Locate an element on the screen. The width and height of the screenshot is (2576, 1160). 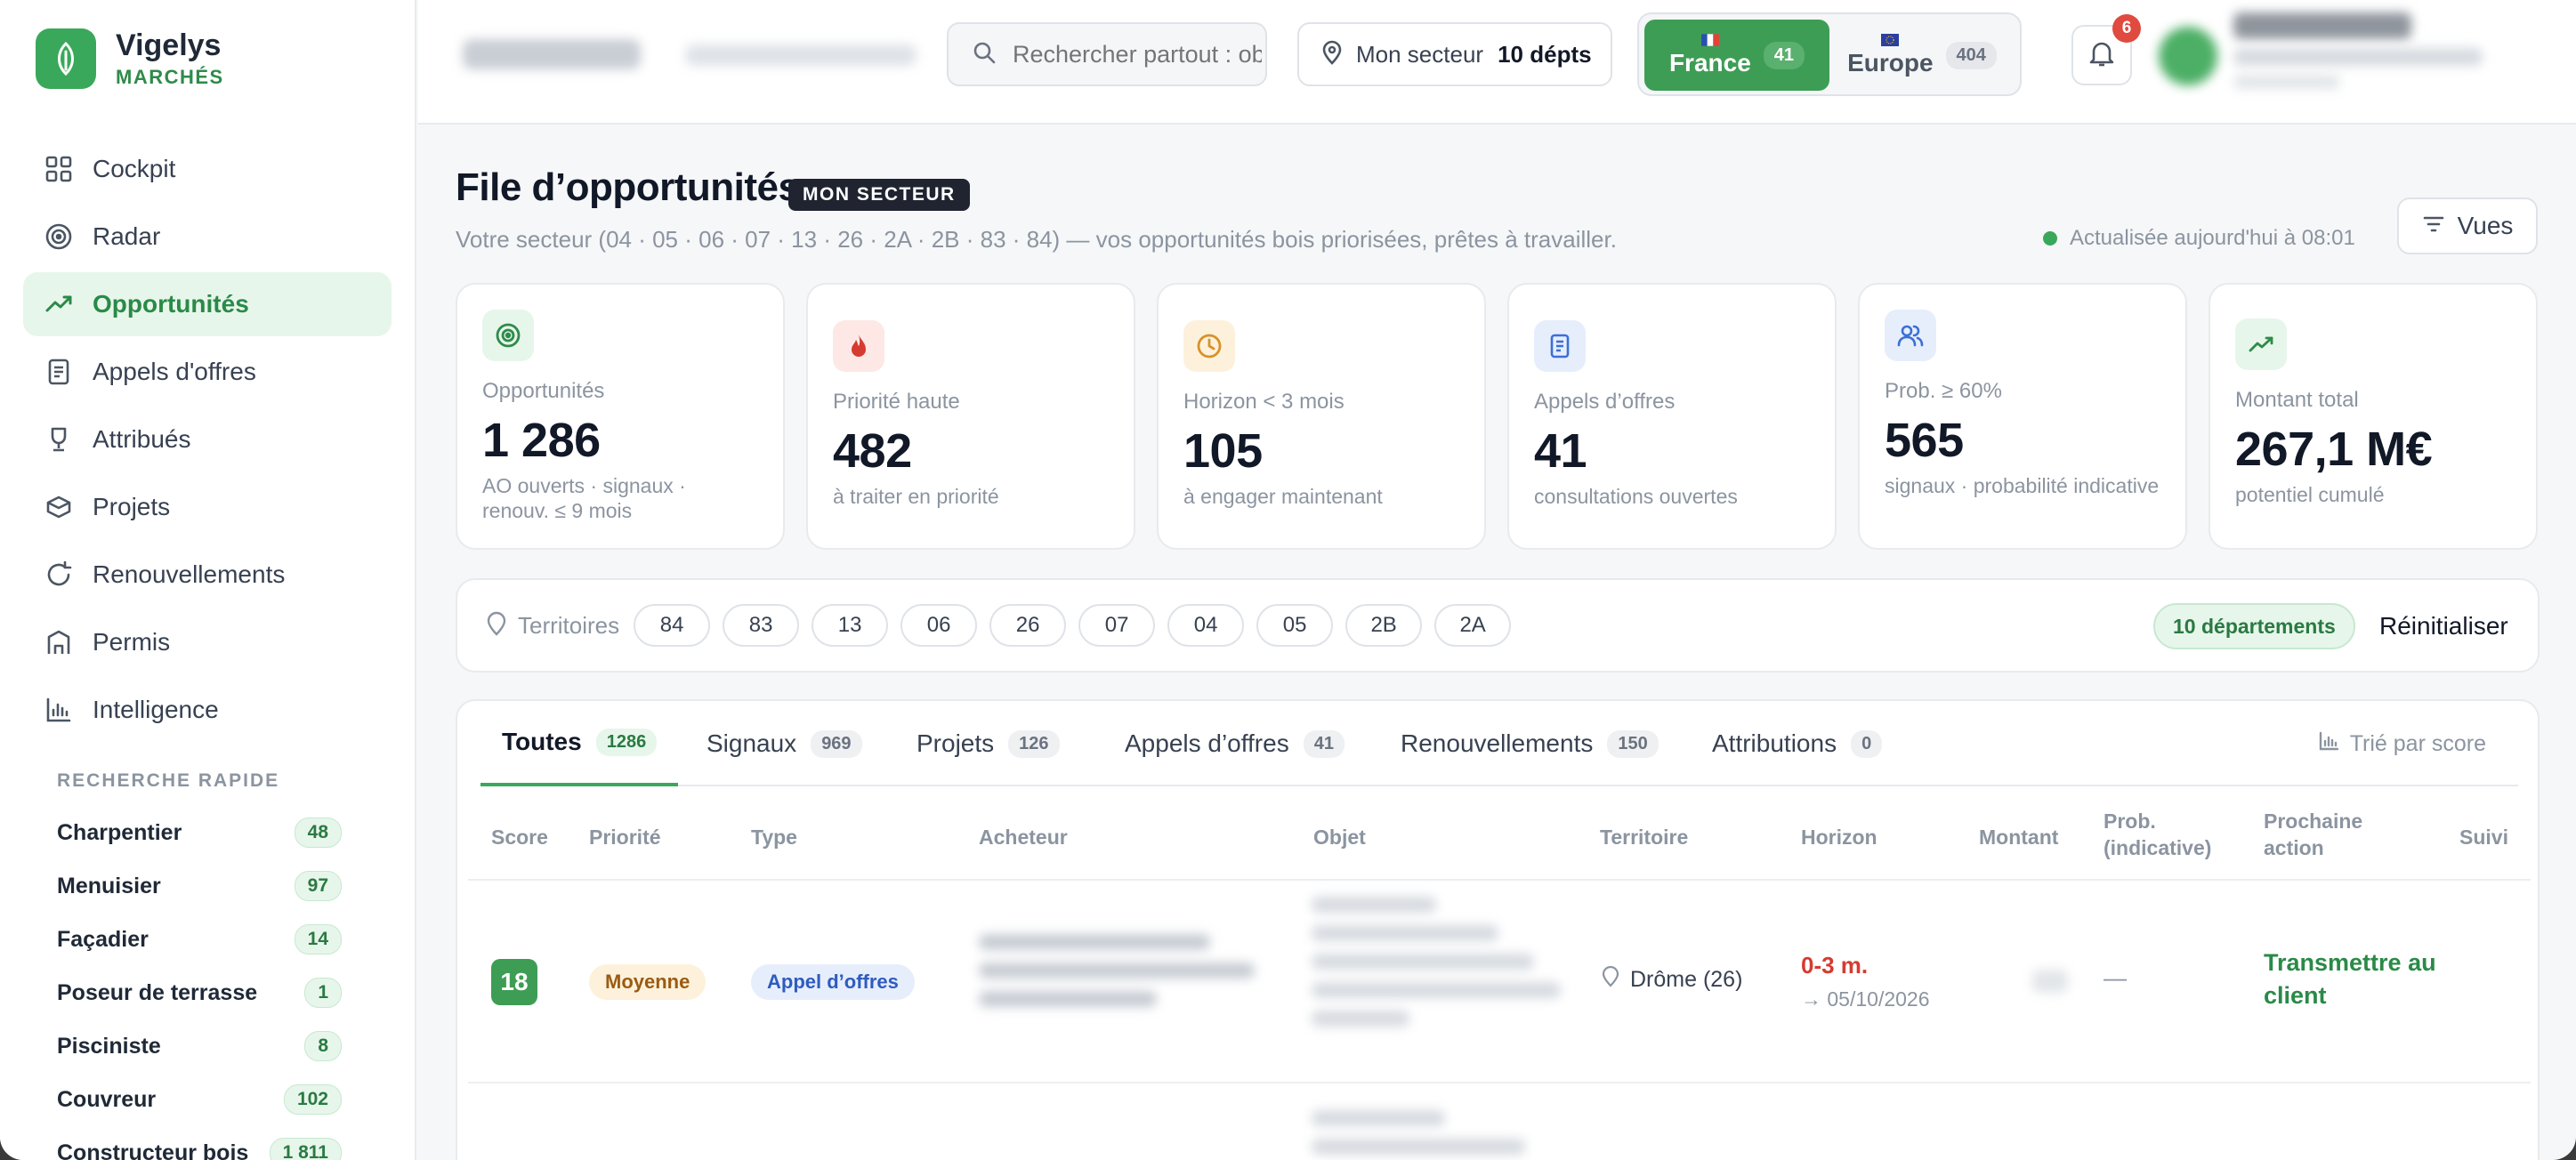
column-header-suivi: Suivi is located at coordinates (2483, 837).